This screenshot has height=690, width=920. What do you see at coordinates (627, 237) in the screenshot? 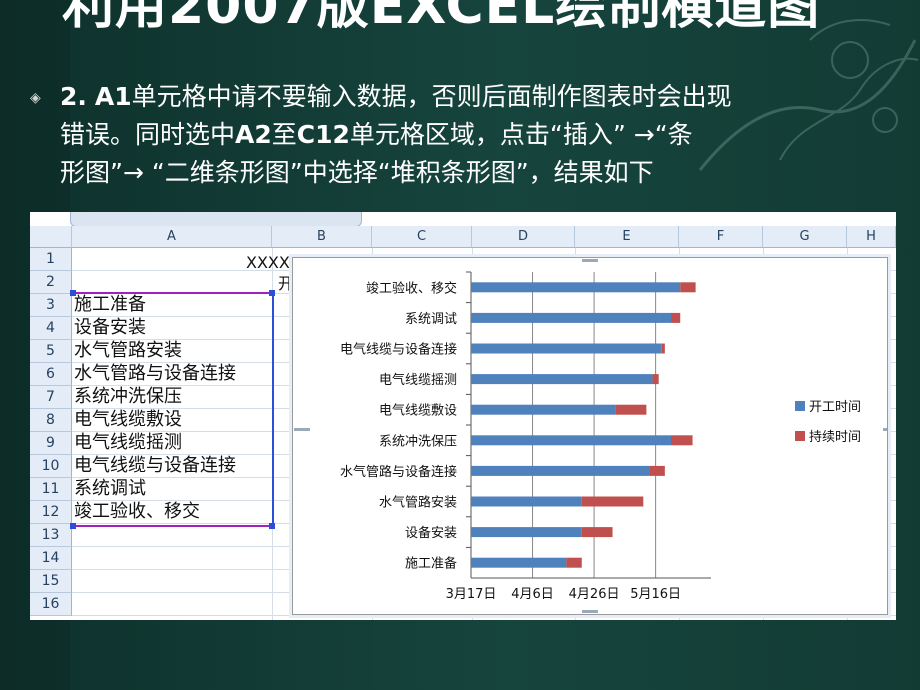
I see `column-header-e: E` at bounding box center [627, 237].